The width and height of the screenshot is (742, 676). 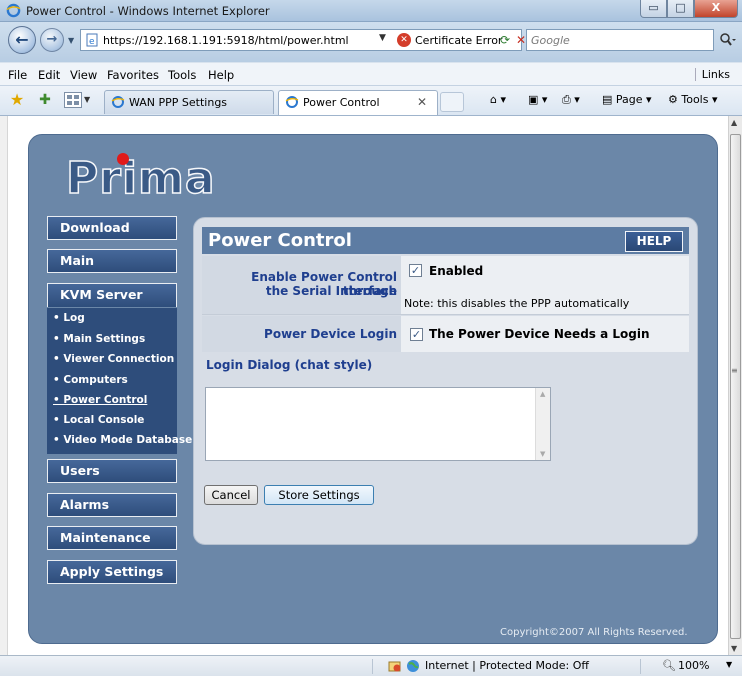 I want to click on login-dialog-field, so click(x=370, y=424).